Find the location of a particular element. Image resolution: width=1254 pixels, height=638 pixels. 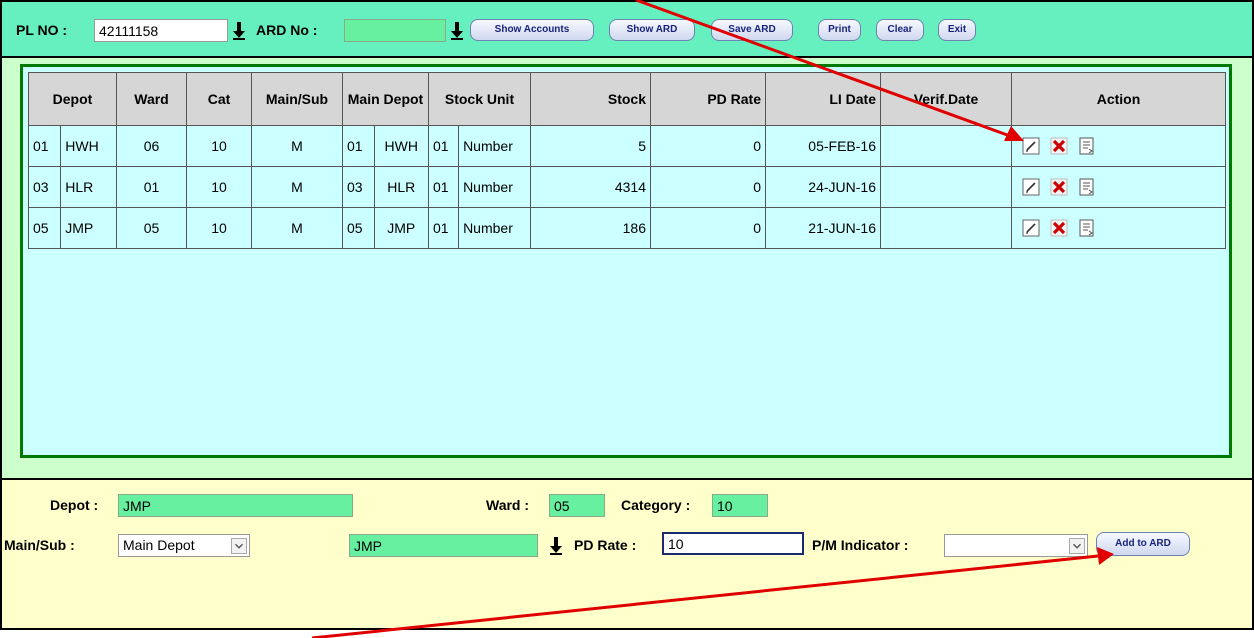

stock-cell: 5 is located at coordinates (590, 146).